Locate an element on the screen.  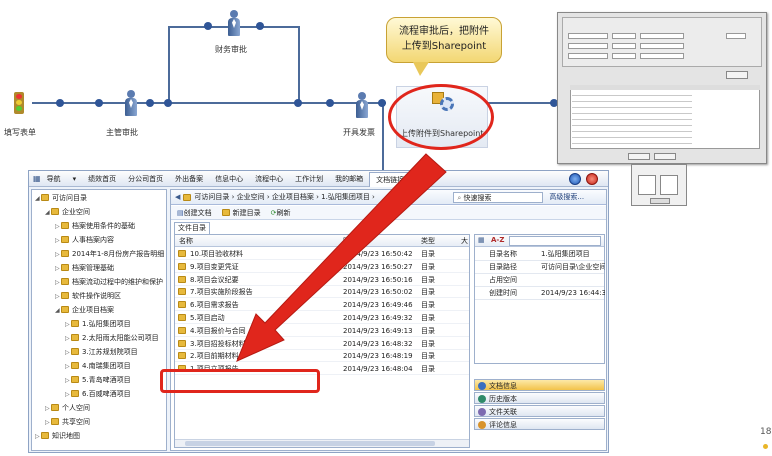
red-arrow is located at coordinates (341, 257).